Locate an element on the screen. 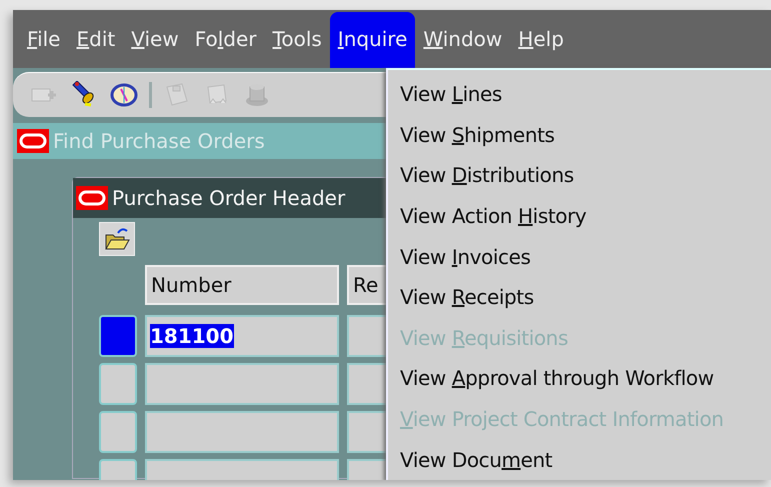  compass-icon is located at coordinates (124, 95).